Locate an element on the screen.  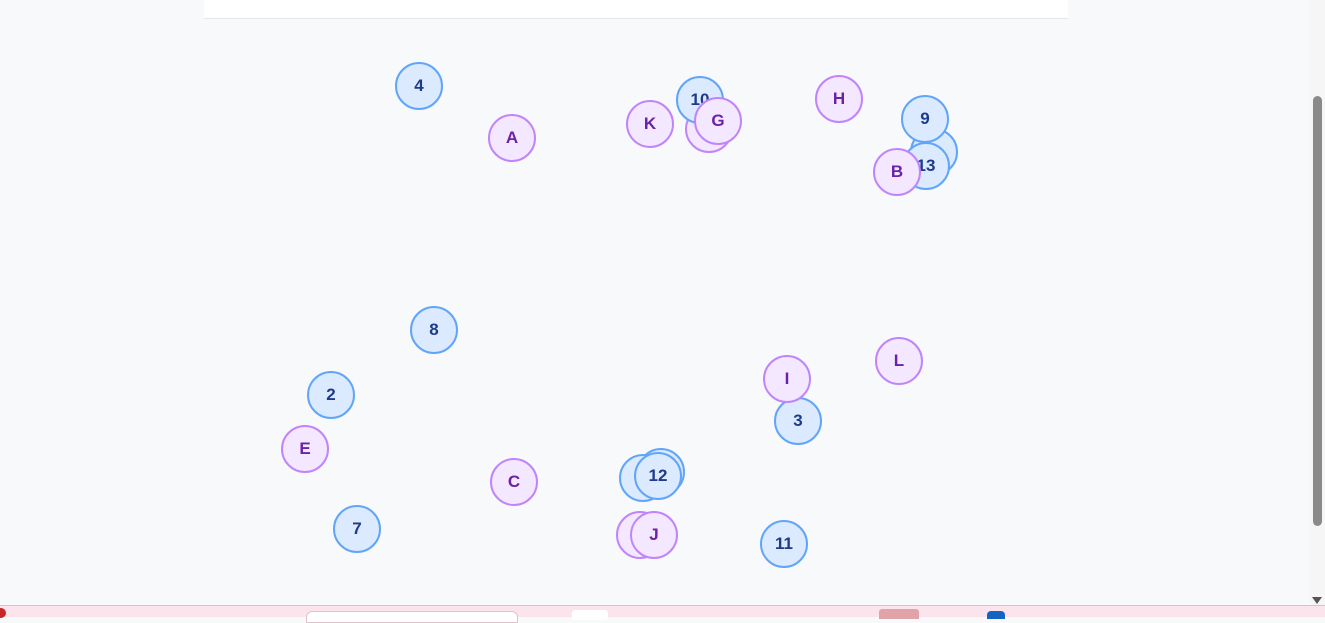
scroll-down-arrow-icon is located at coordinates (1317, 600).